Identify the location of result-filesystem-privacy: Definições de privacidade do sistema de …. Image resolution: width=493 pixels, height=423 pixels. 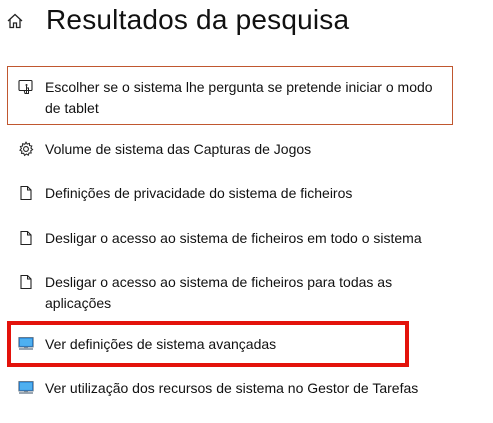
(229, 193).